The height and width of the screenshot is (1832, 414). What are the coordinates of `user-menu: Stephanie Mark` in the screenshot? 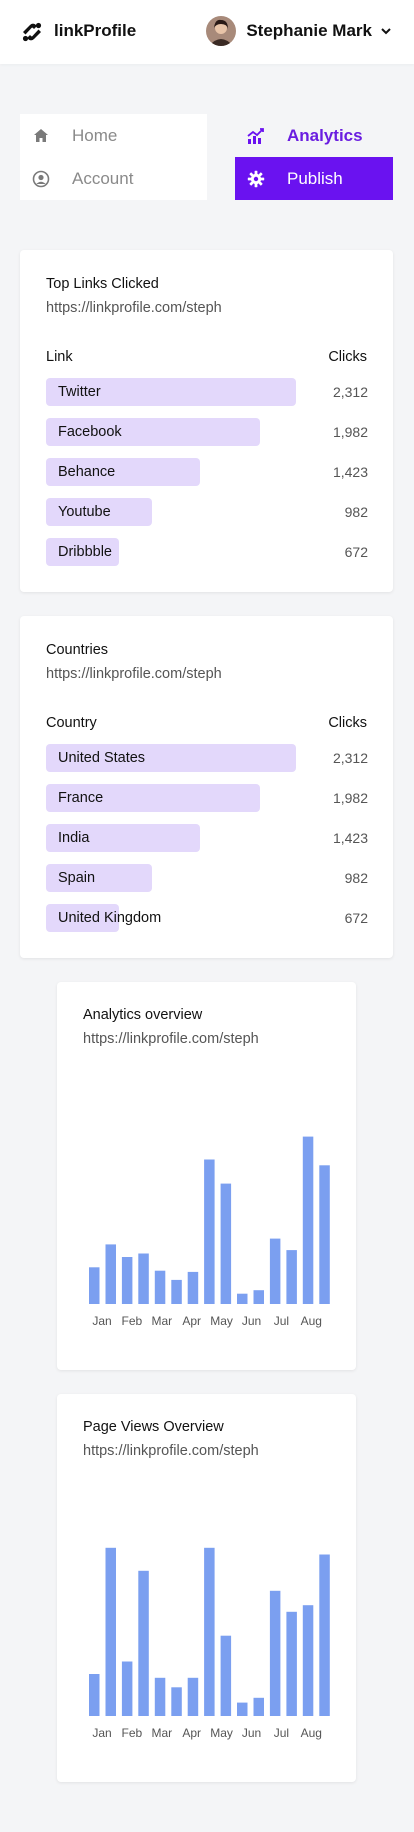 It's located at (299, 31).